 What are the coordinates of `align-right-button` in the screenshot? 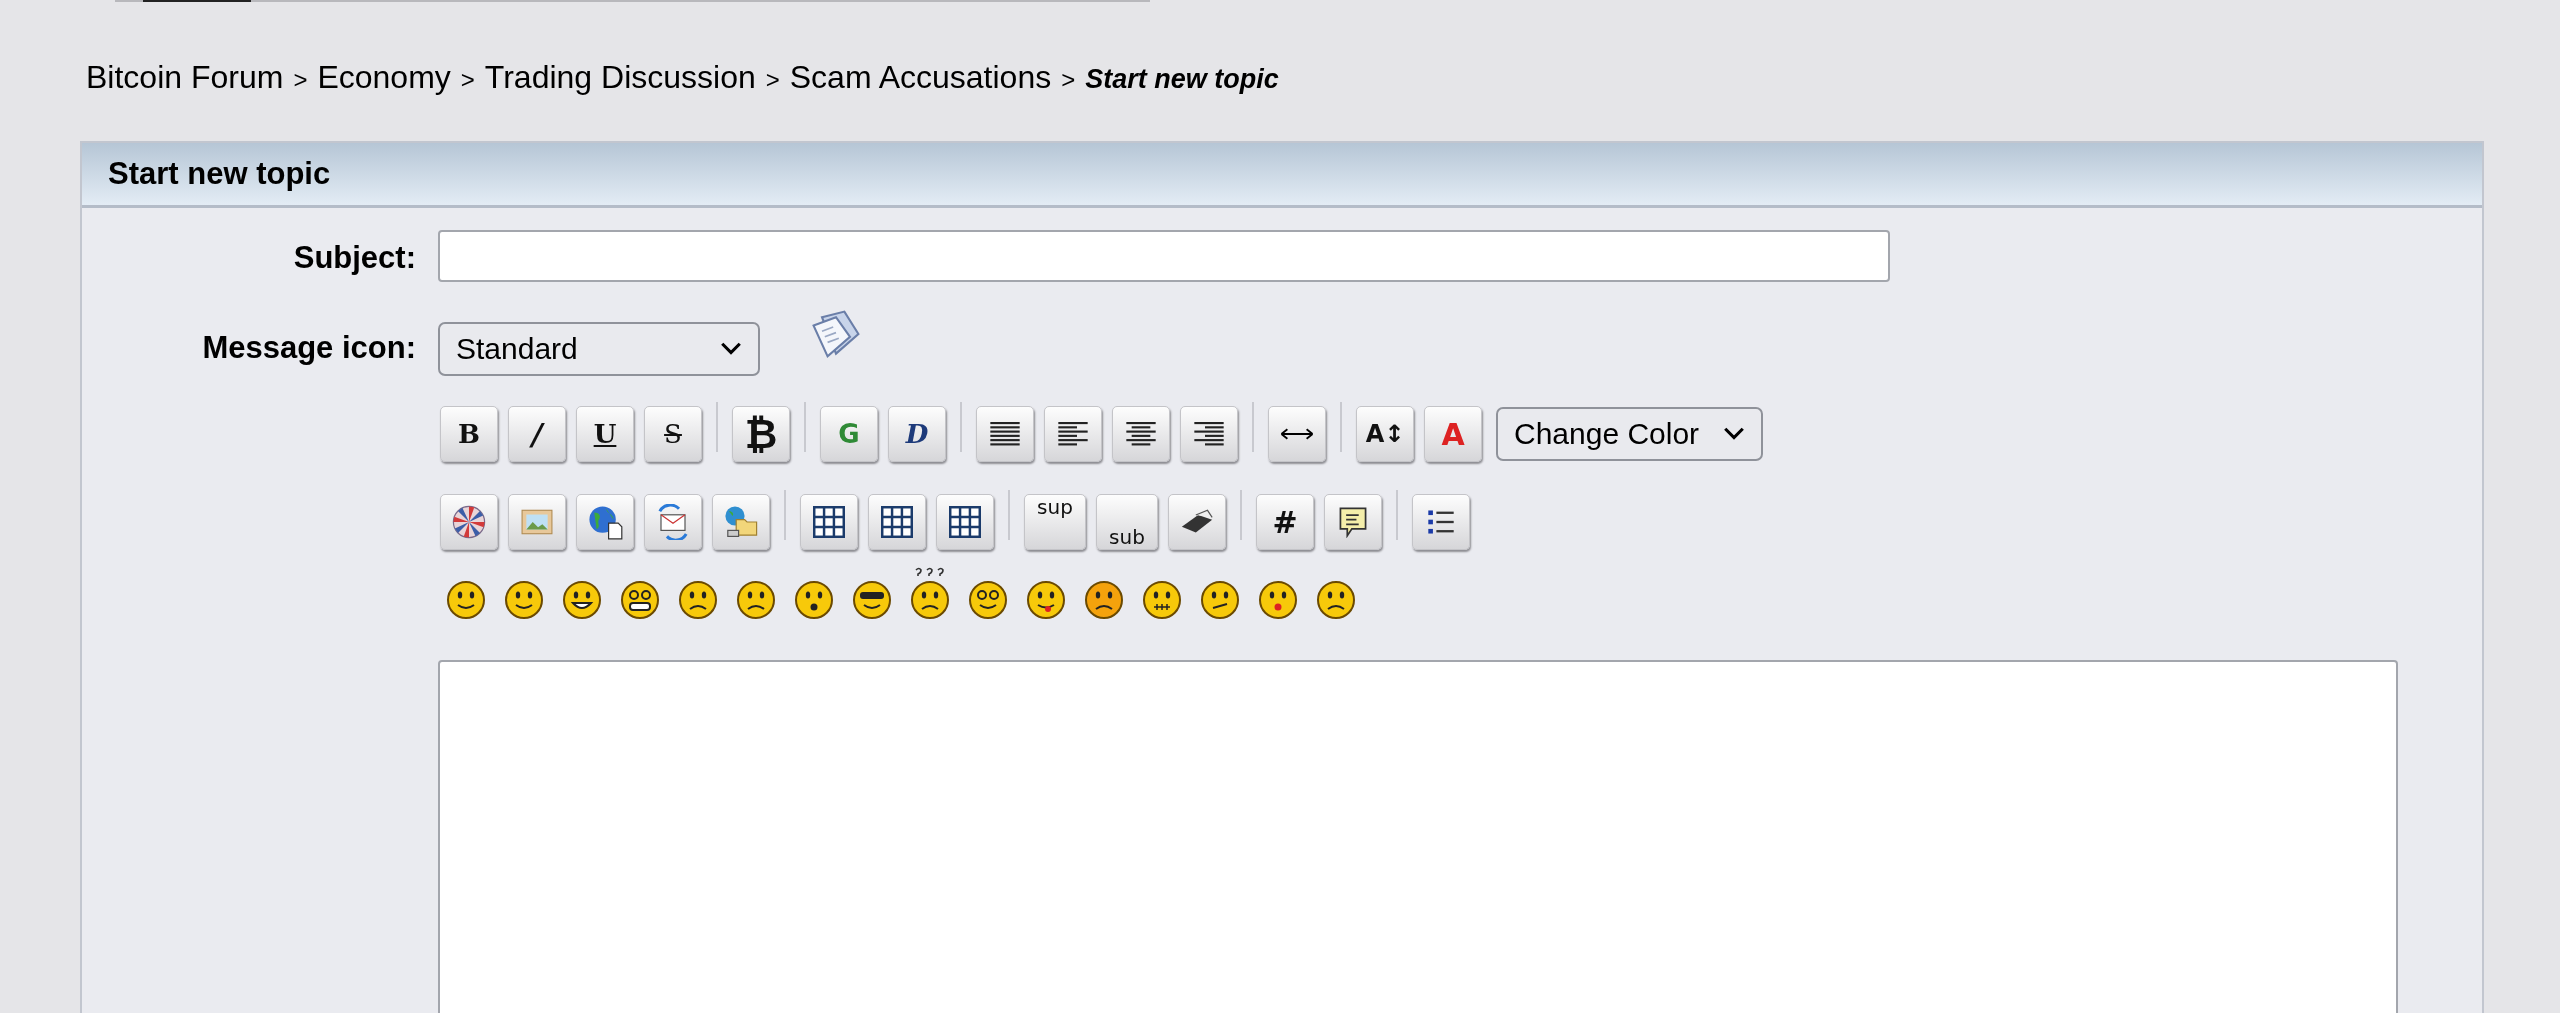 It's located at (1209, 434).